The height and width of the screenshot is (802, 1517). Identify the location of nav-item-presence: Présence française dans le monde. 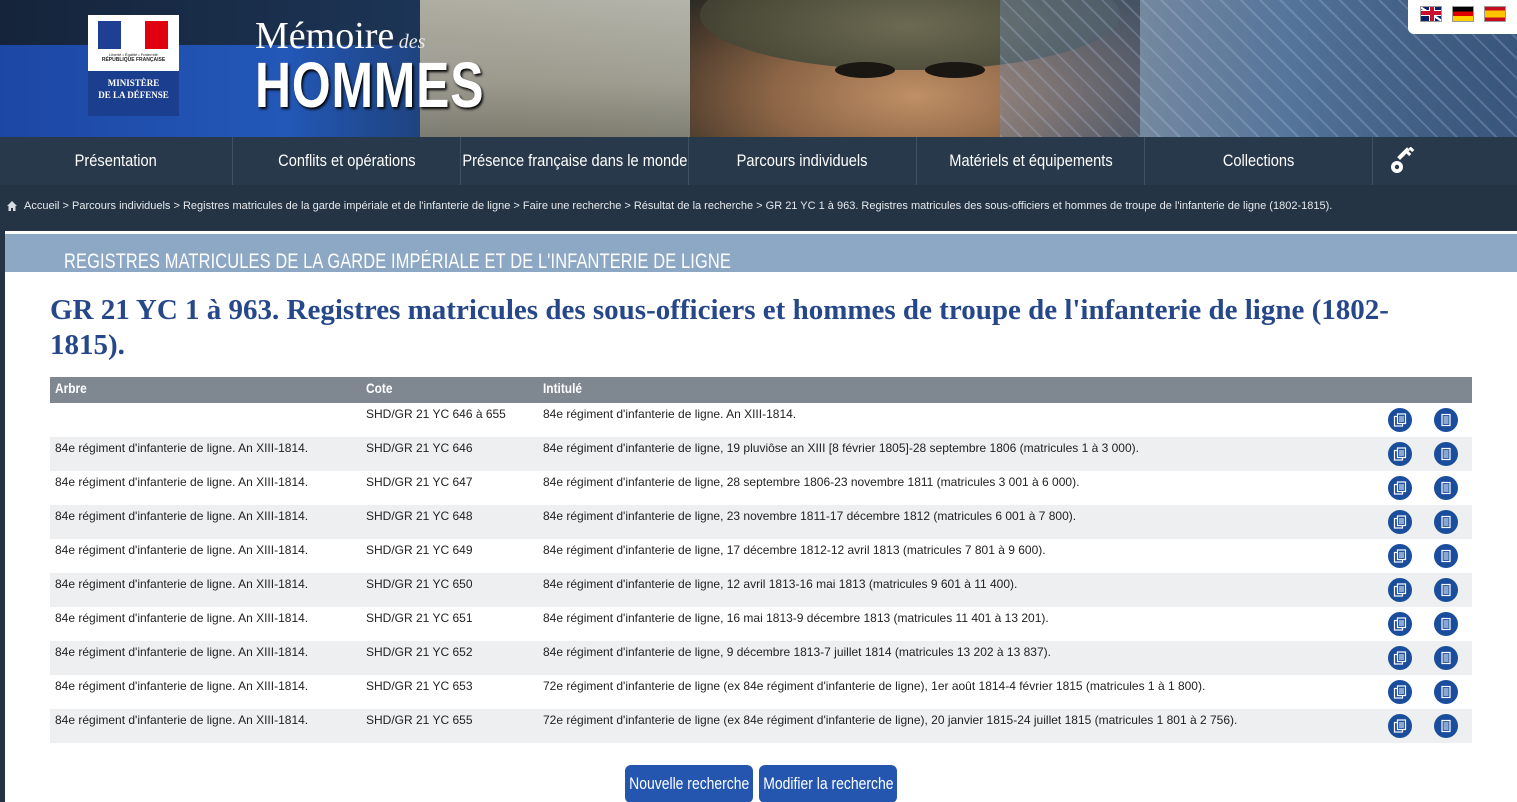
(575, 161).